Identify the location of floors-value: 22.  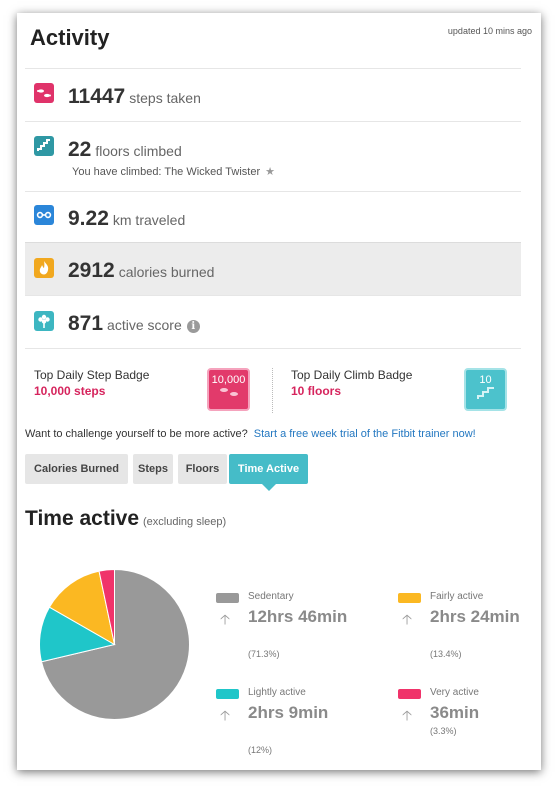
(80, 149).